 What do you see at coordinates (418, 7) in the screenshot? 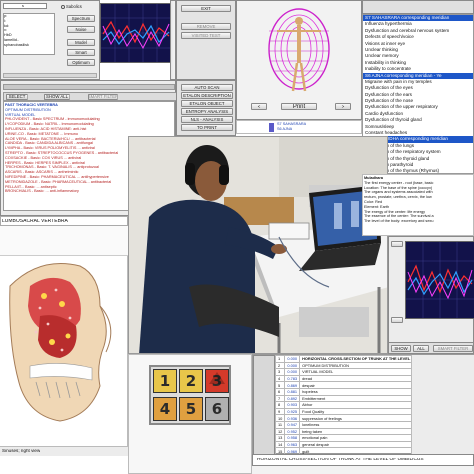
I see `right-top-strip` at bounding box center [418, 7].